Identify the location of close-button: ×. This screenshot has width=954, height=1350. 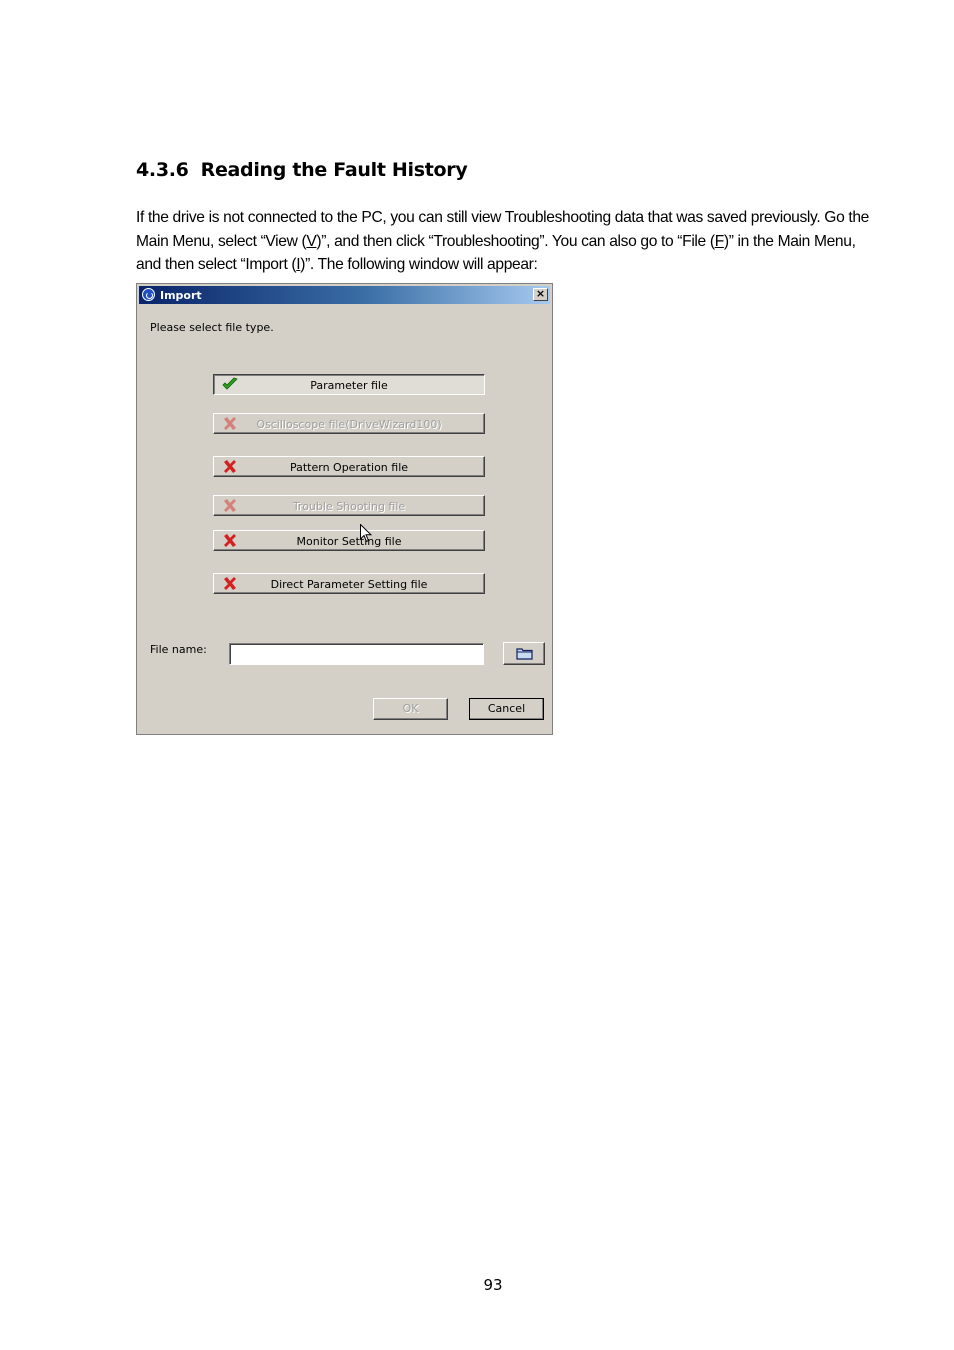
(540, 294).